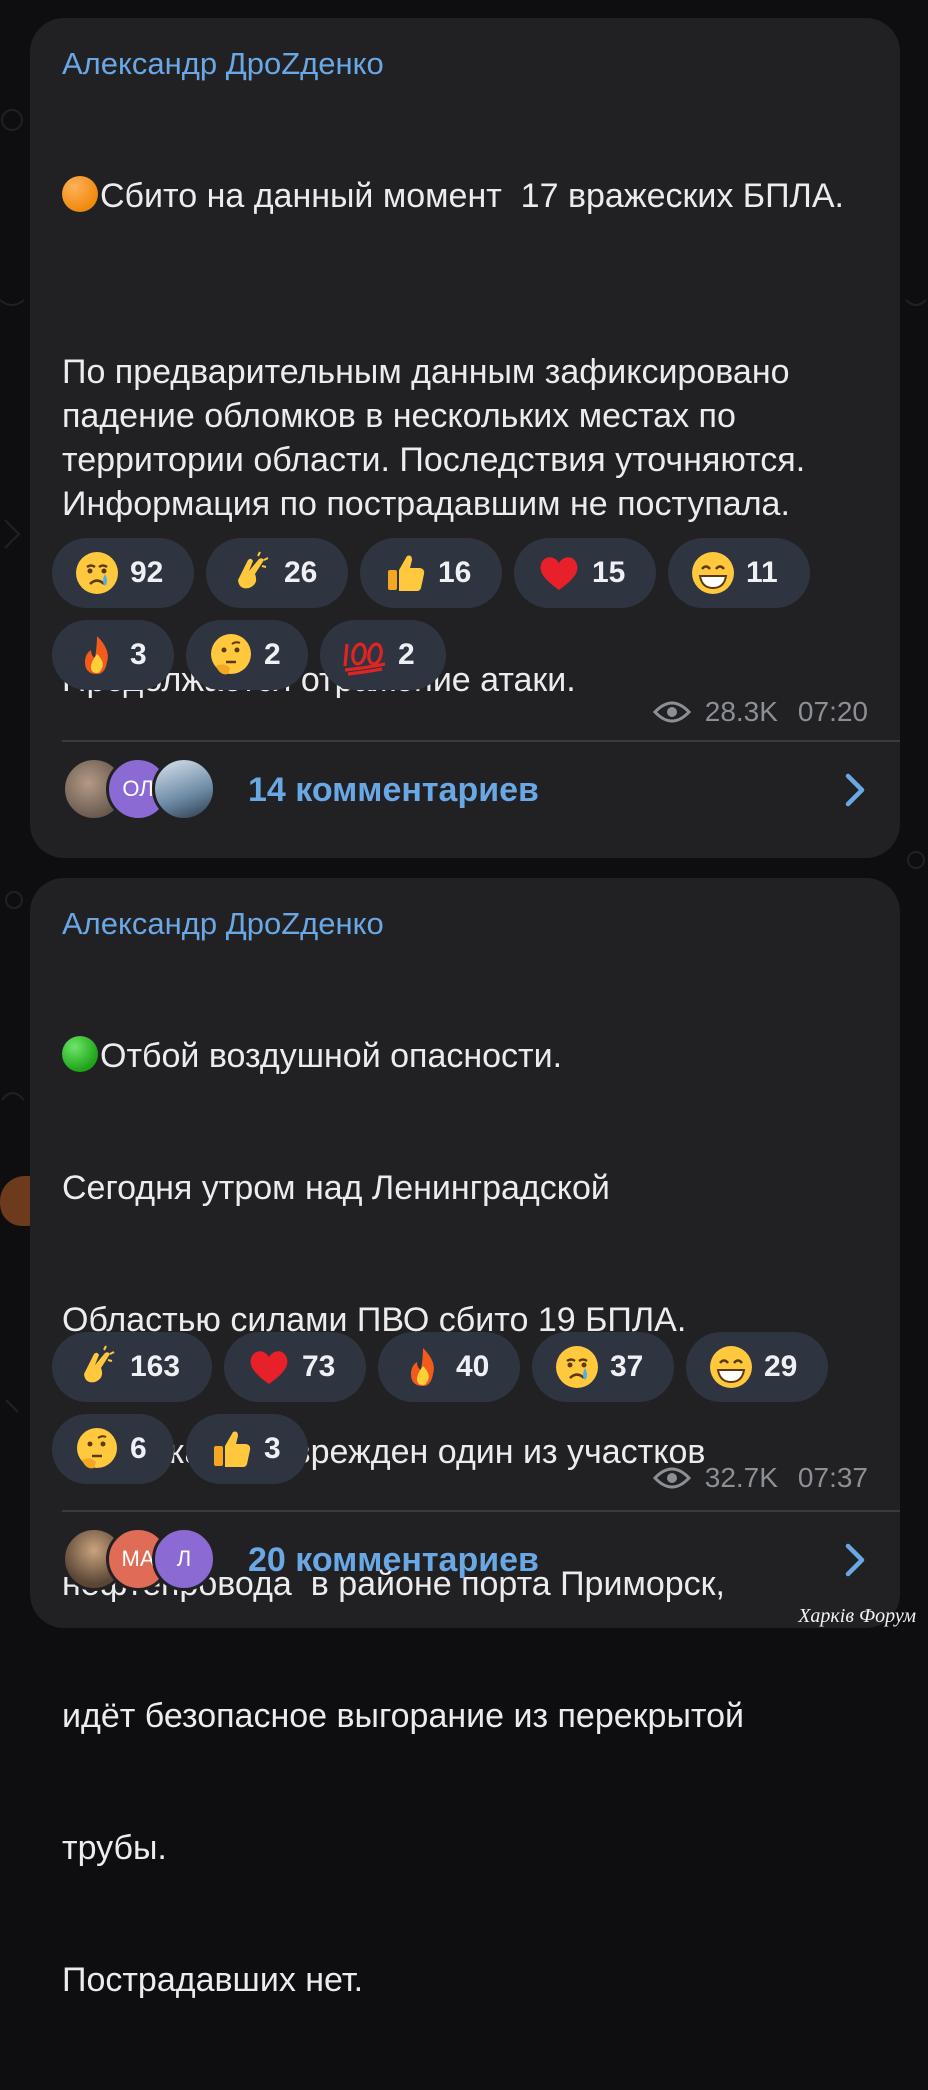 Image resolution: width=928 pixels, height=2090 pixels. I want to click on orange-circle-icon, so click(80, 194).